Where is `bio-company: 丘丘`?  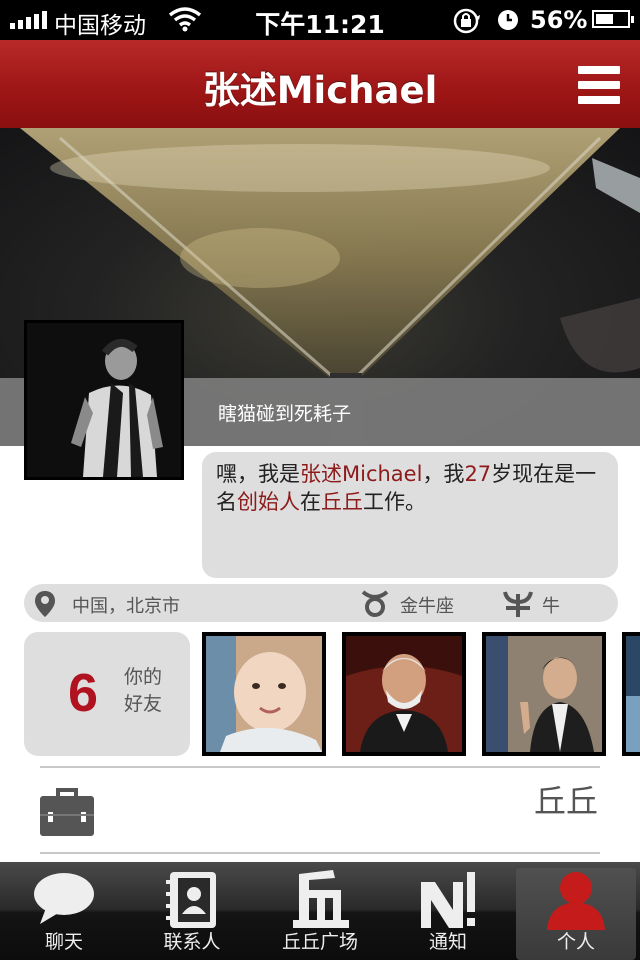
bio-company: 丘丘 is located at coordinates (342, 502).